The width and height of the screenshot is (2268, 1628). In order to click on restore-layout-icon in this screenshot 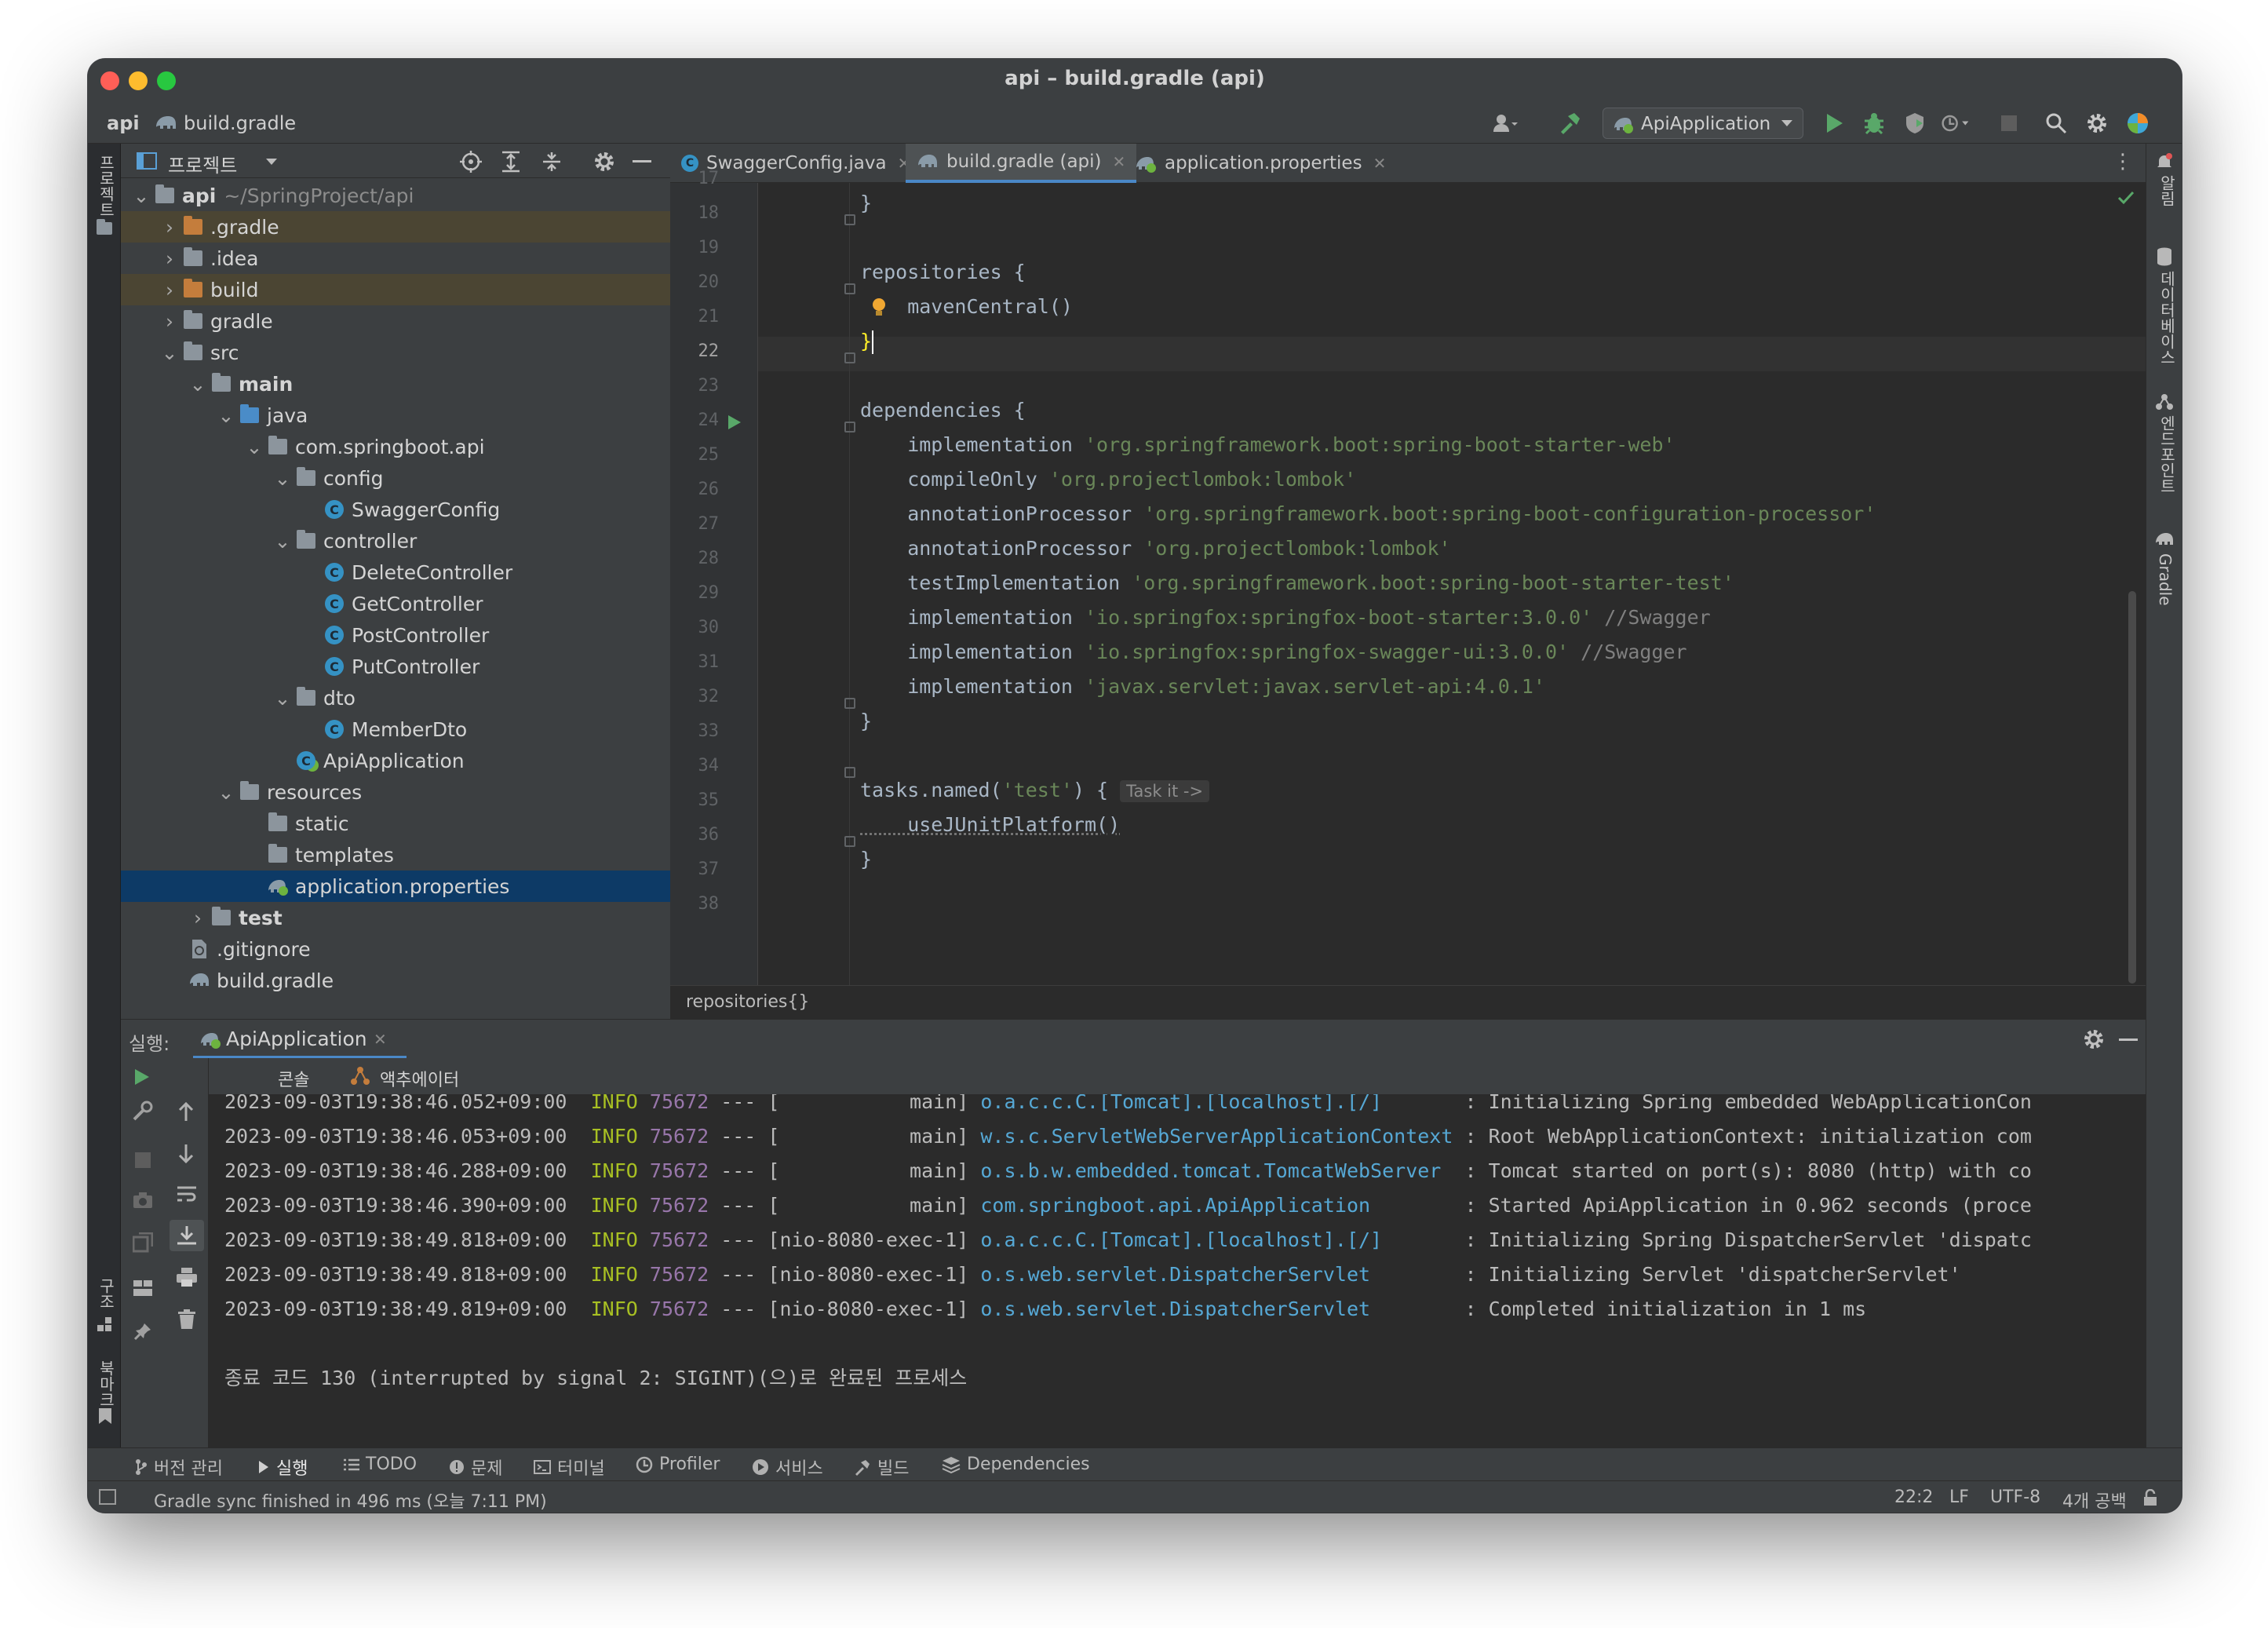, I will do `click(143, 1242)`.